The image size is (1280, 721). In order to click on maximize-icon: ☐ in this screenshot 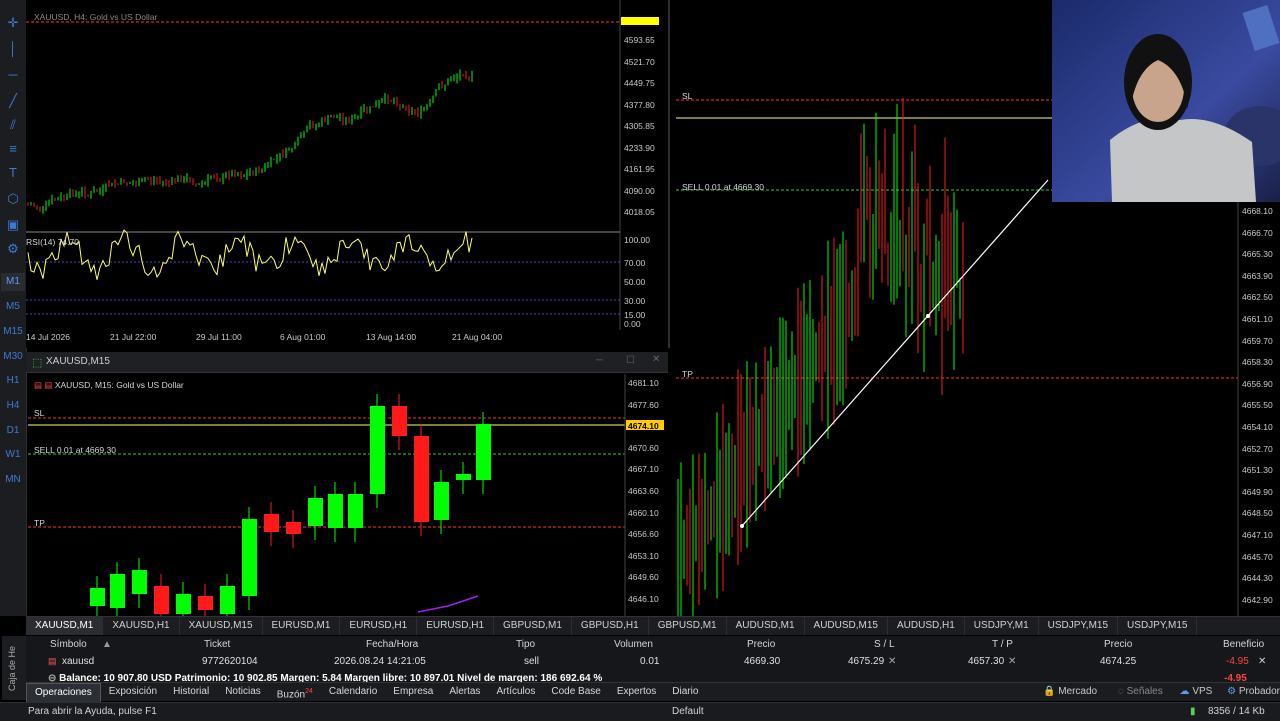, I will do `click(630, 360)`.